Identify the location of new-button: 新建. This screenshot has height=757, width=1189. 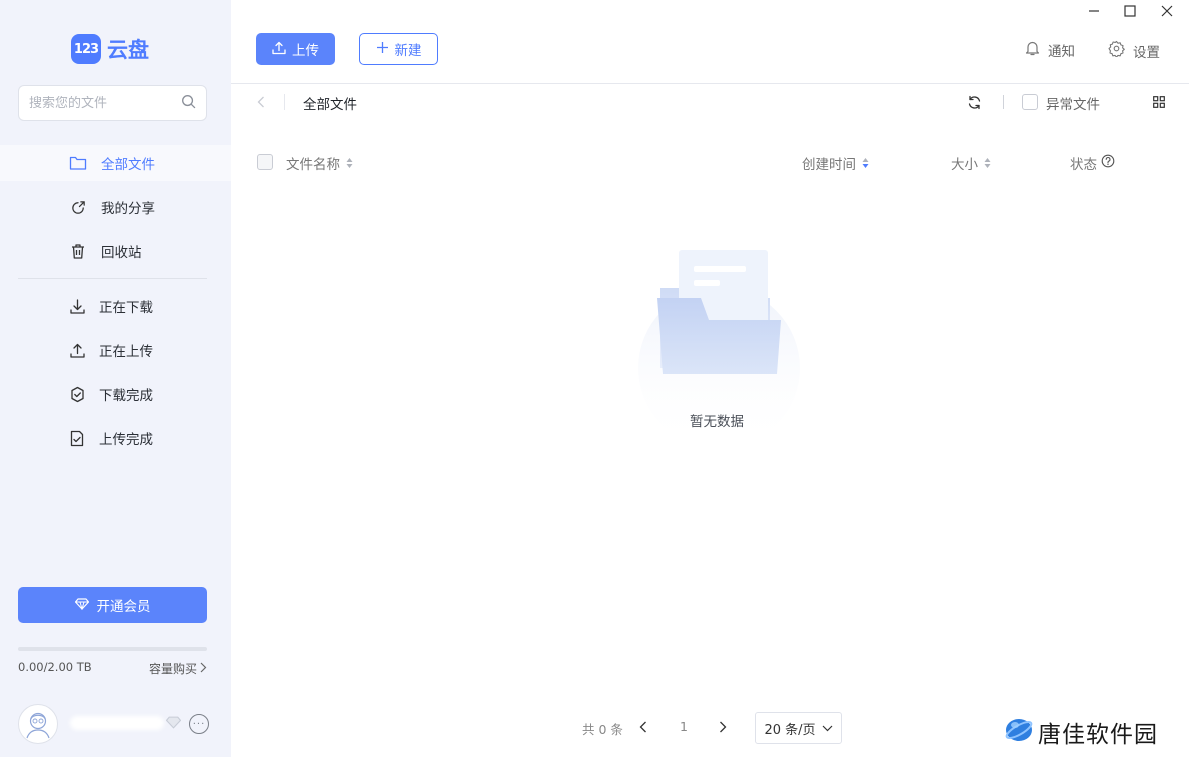
(398, 49).